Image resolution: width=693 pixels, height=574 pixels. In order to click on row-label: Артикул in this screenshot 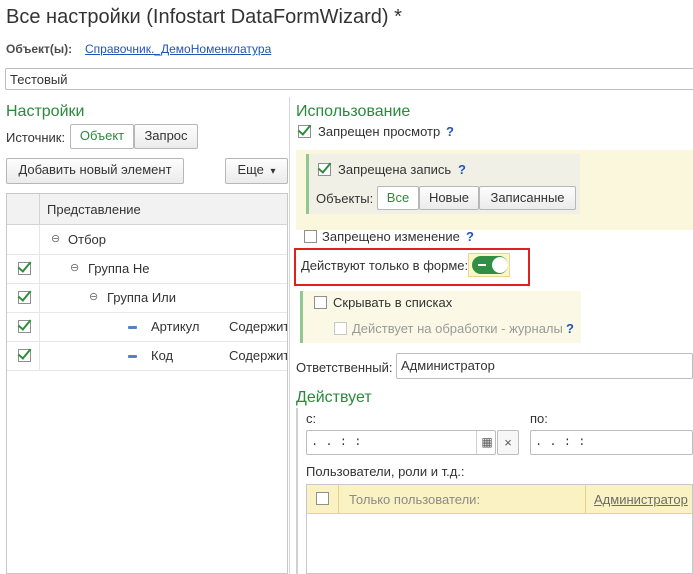, I will do `click(175, 326)`.